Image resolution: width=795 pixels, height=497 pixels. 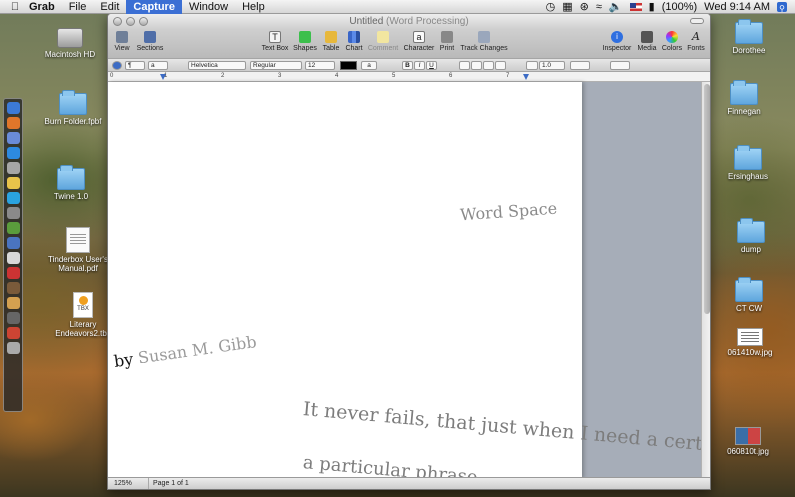 What do you see at coordinates (13, 258) in the screenshot?
I see `address-book-icon` at bounding box center [13, 258].